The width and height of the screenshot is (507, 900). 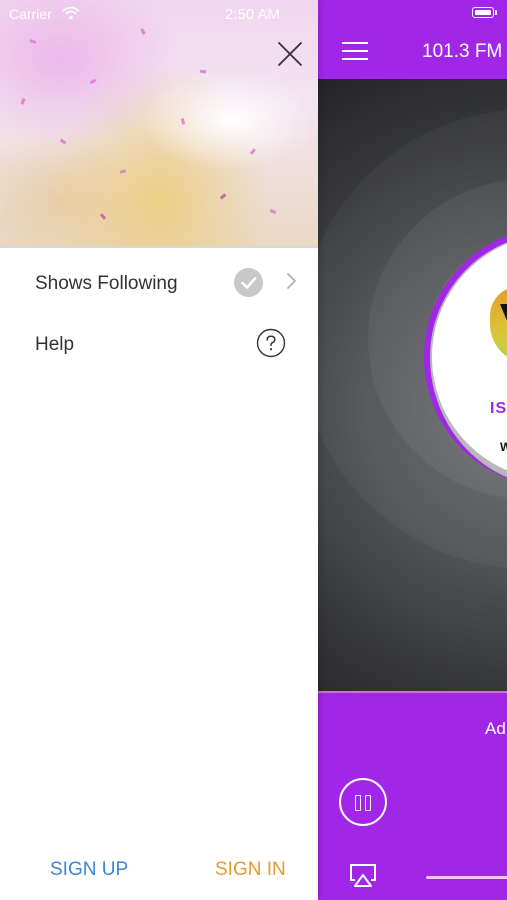 I want to click on player-controls: Ad, so click(x=412, y=795).